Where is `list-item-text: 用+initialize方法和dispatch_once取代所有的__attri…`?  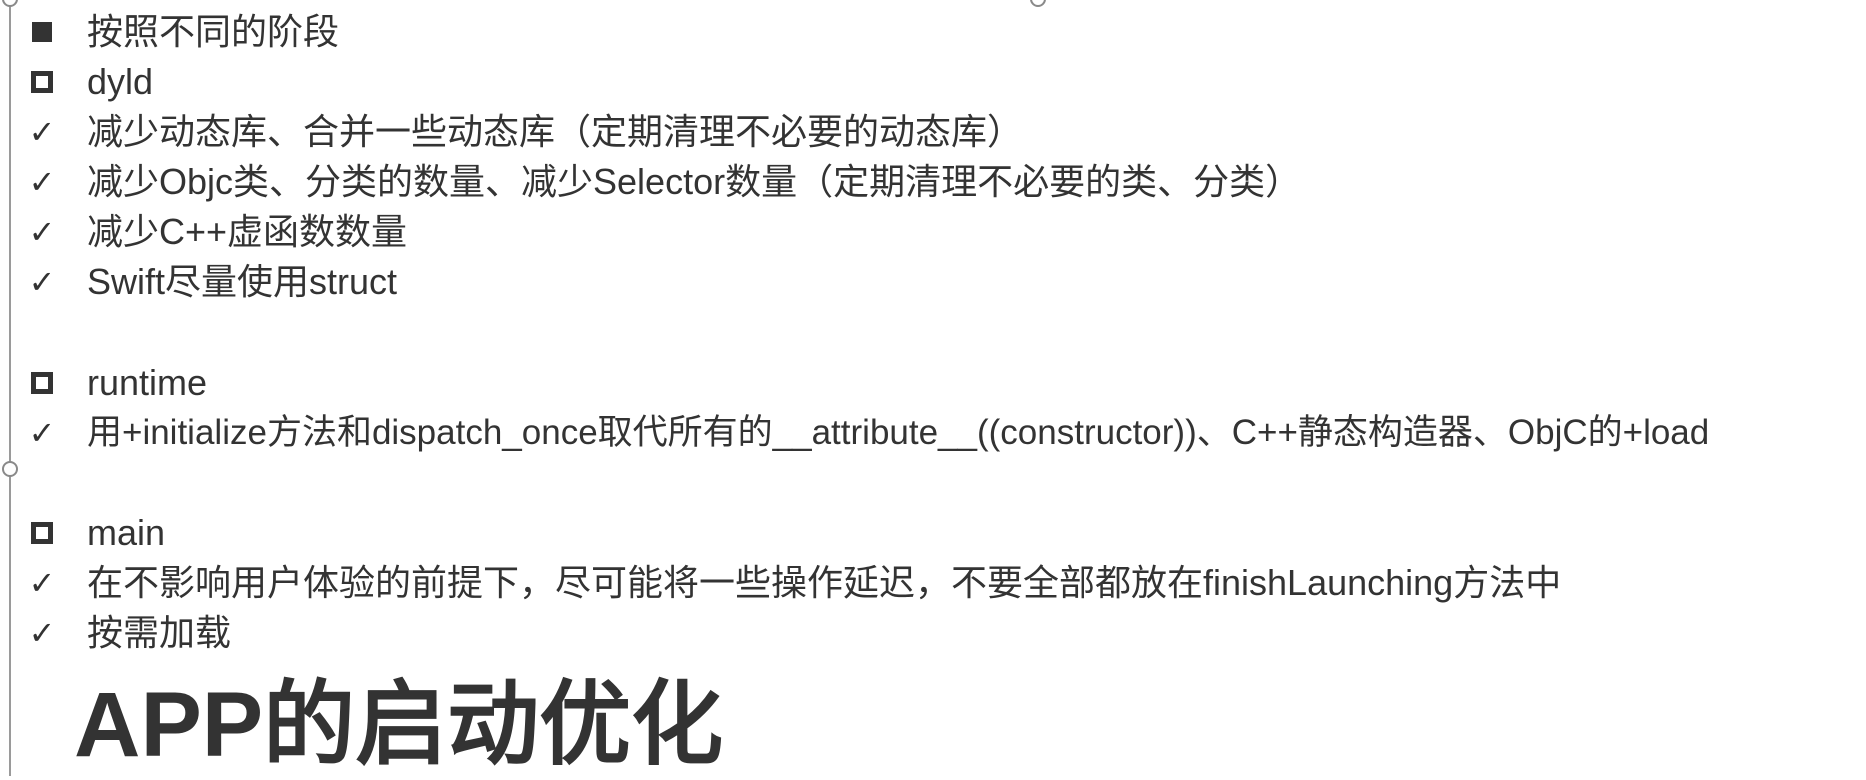 list-item-text: 用+initialize方法和dispatch_once取代所有的__attri… is located at coordinates (898, 432).